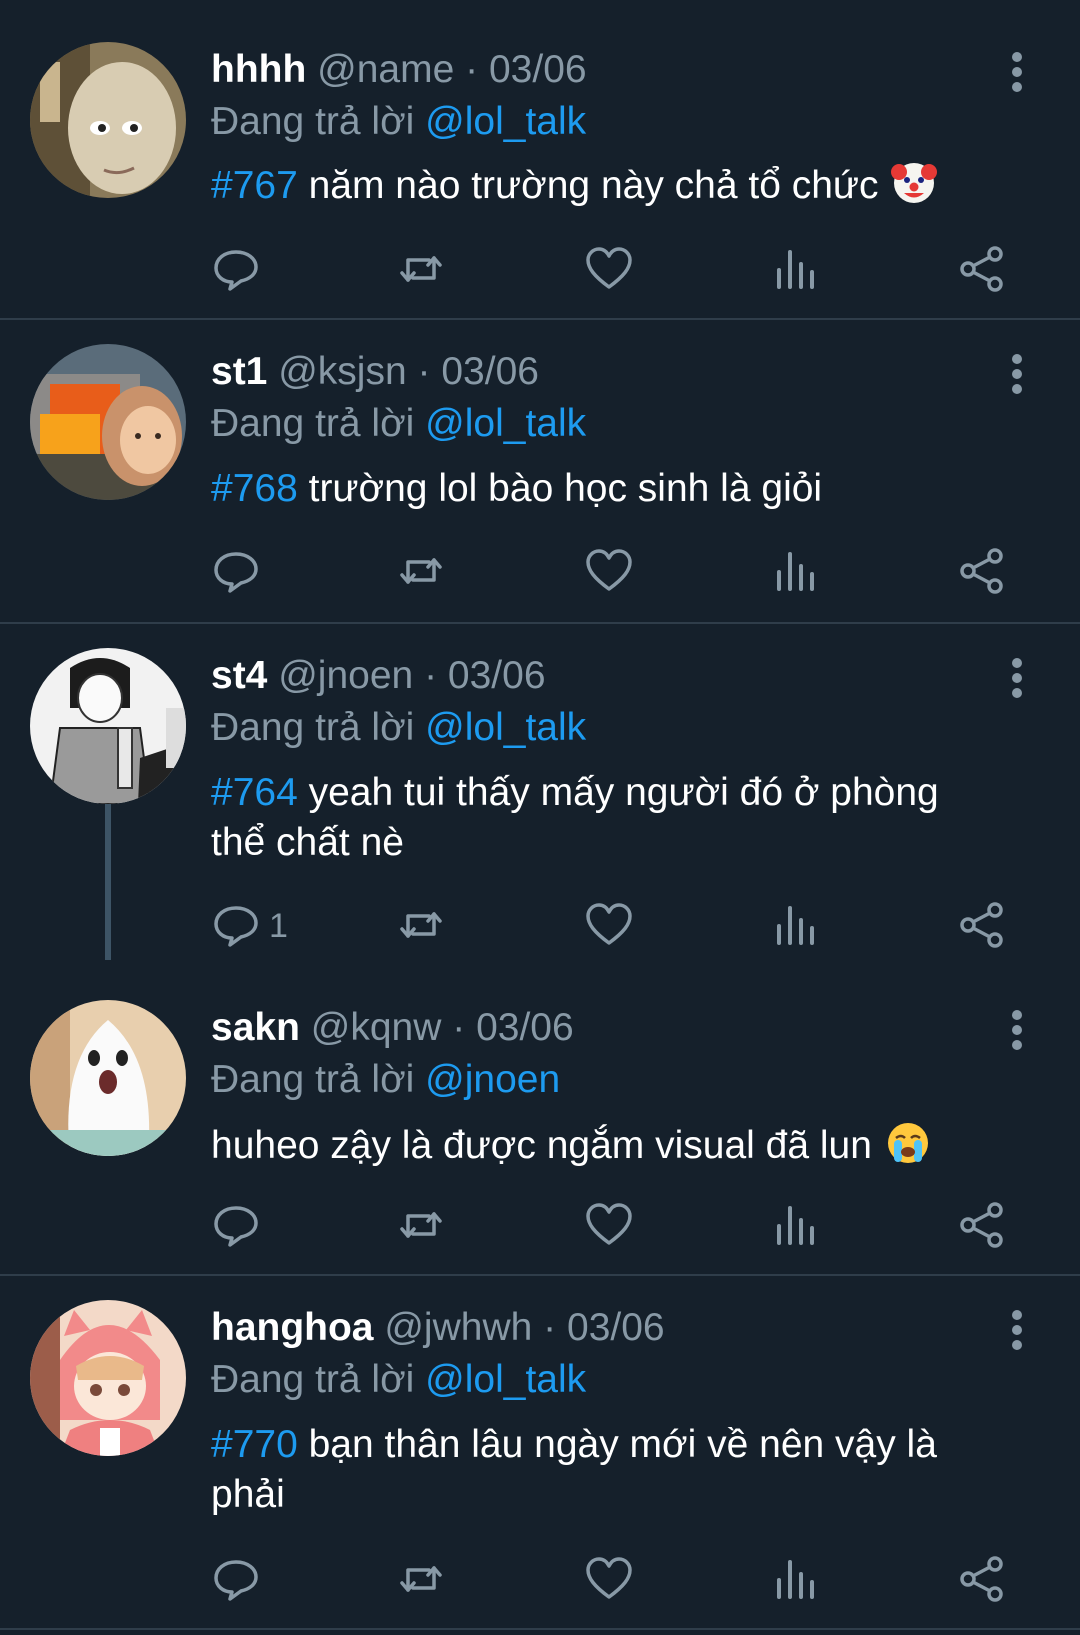 This screenshot has height=1635, width=1080. I want to click on hashtag: #768, so click(254, 488).